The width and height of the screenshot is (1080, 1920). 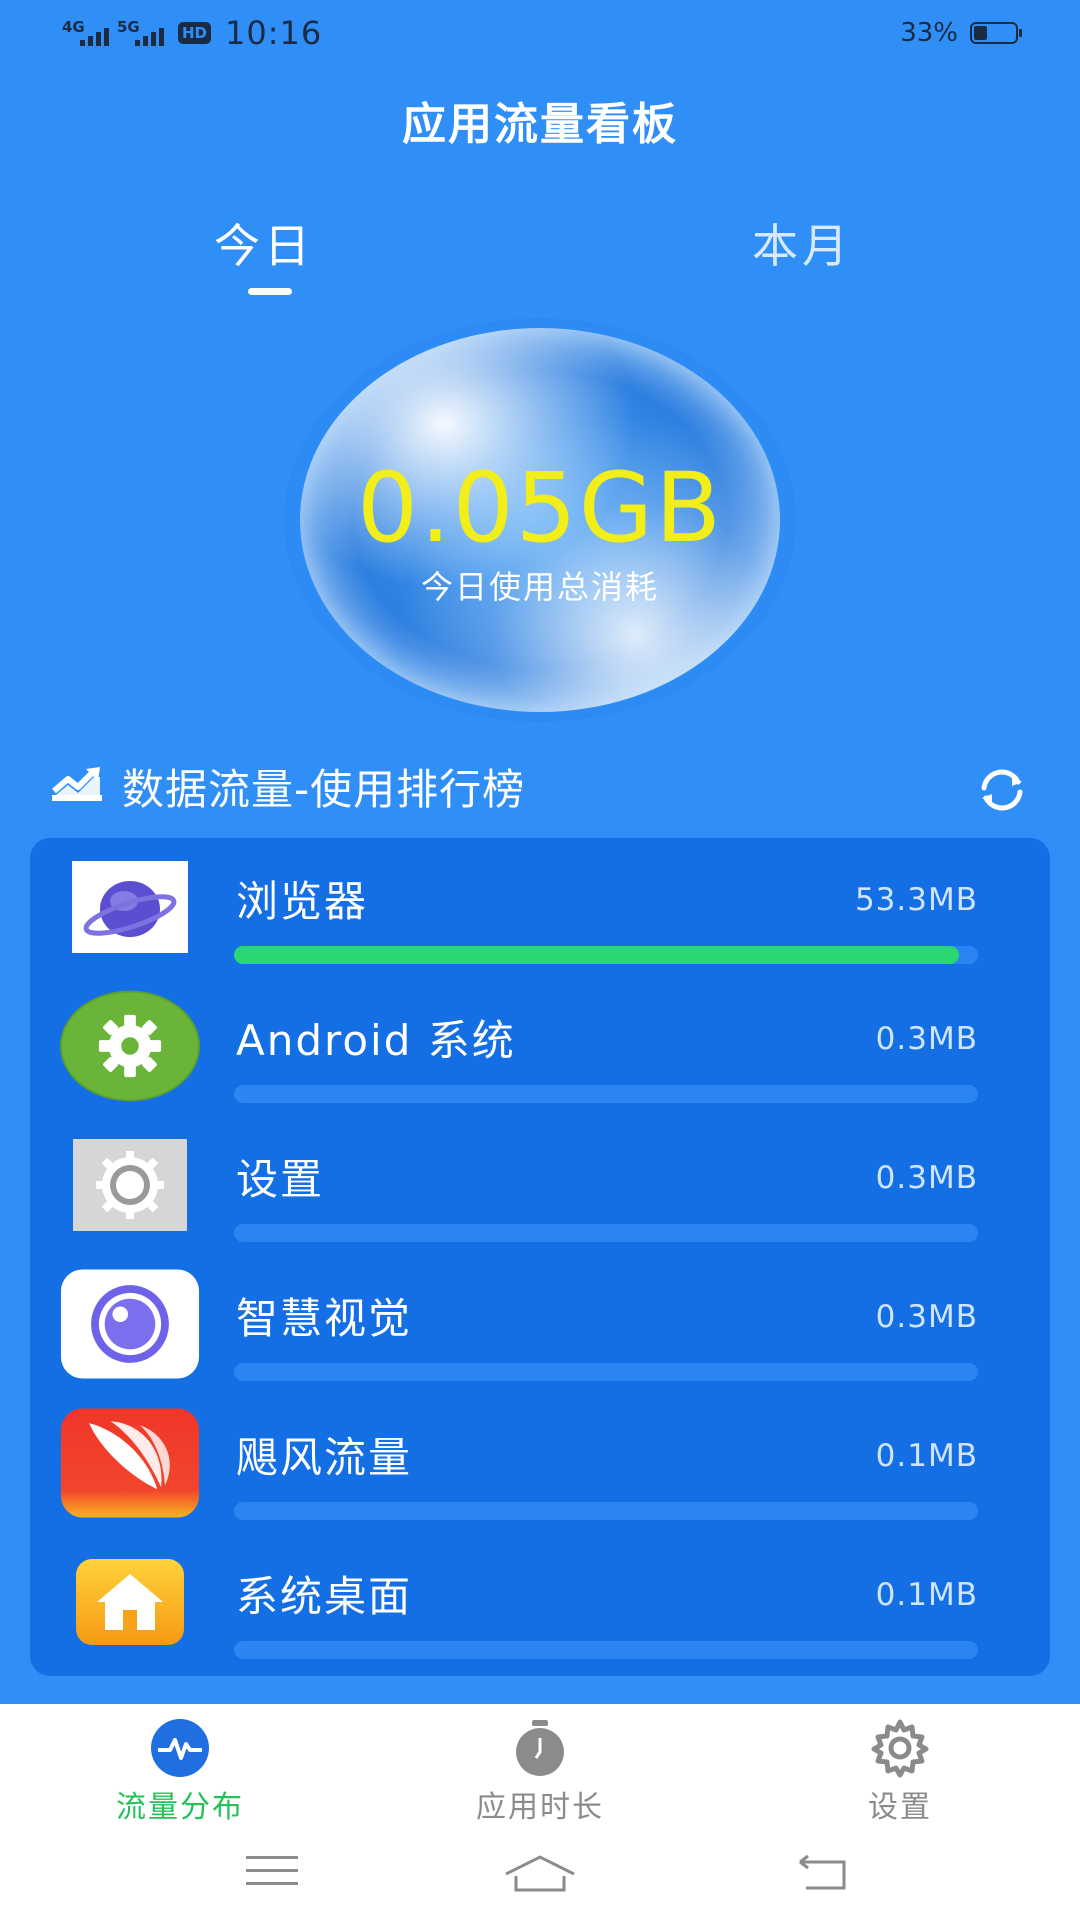 I want to click on sys-home-button, so click(x=540, y=1875).